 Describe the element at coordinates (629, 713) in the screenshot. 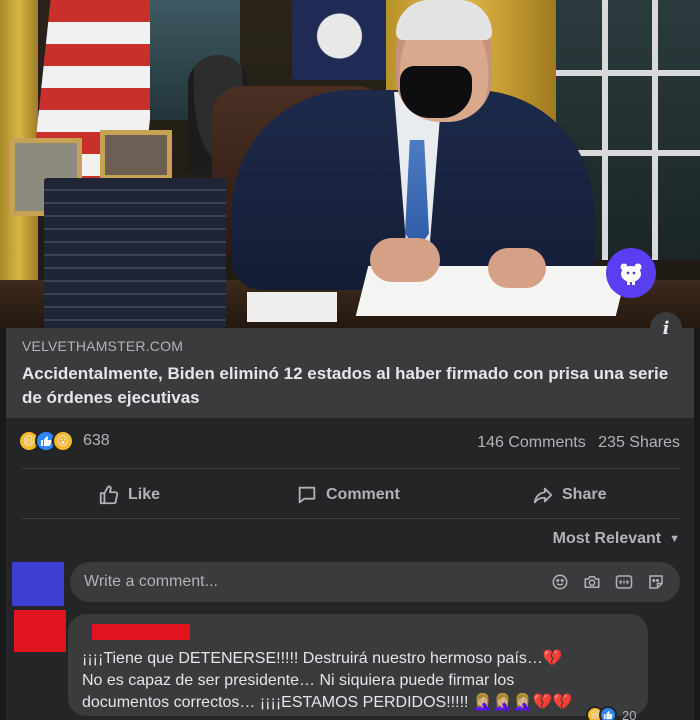

I see `comment-reaction-count: 20` at that location.